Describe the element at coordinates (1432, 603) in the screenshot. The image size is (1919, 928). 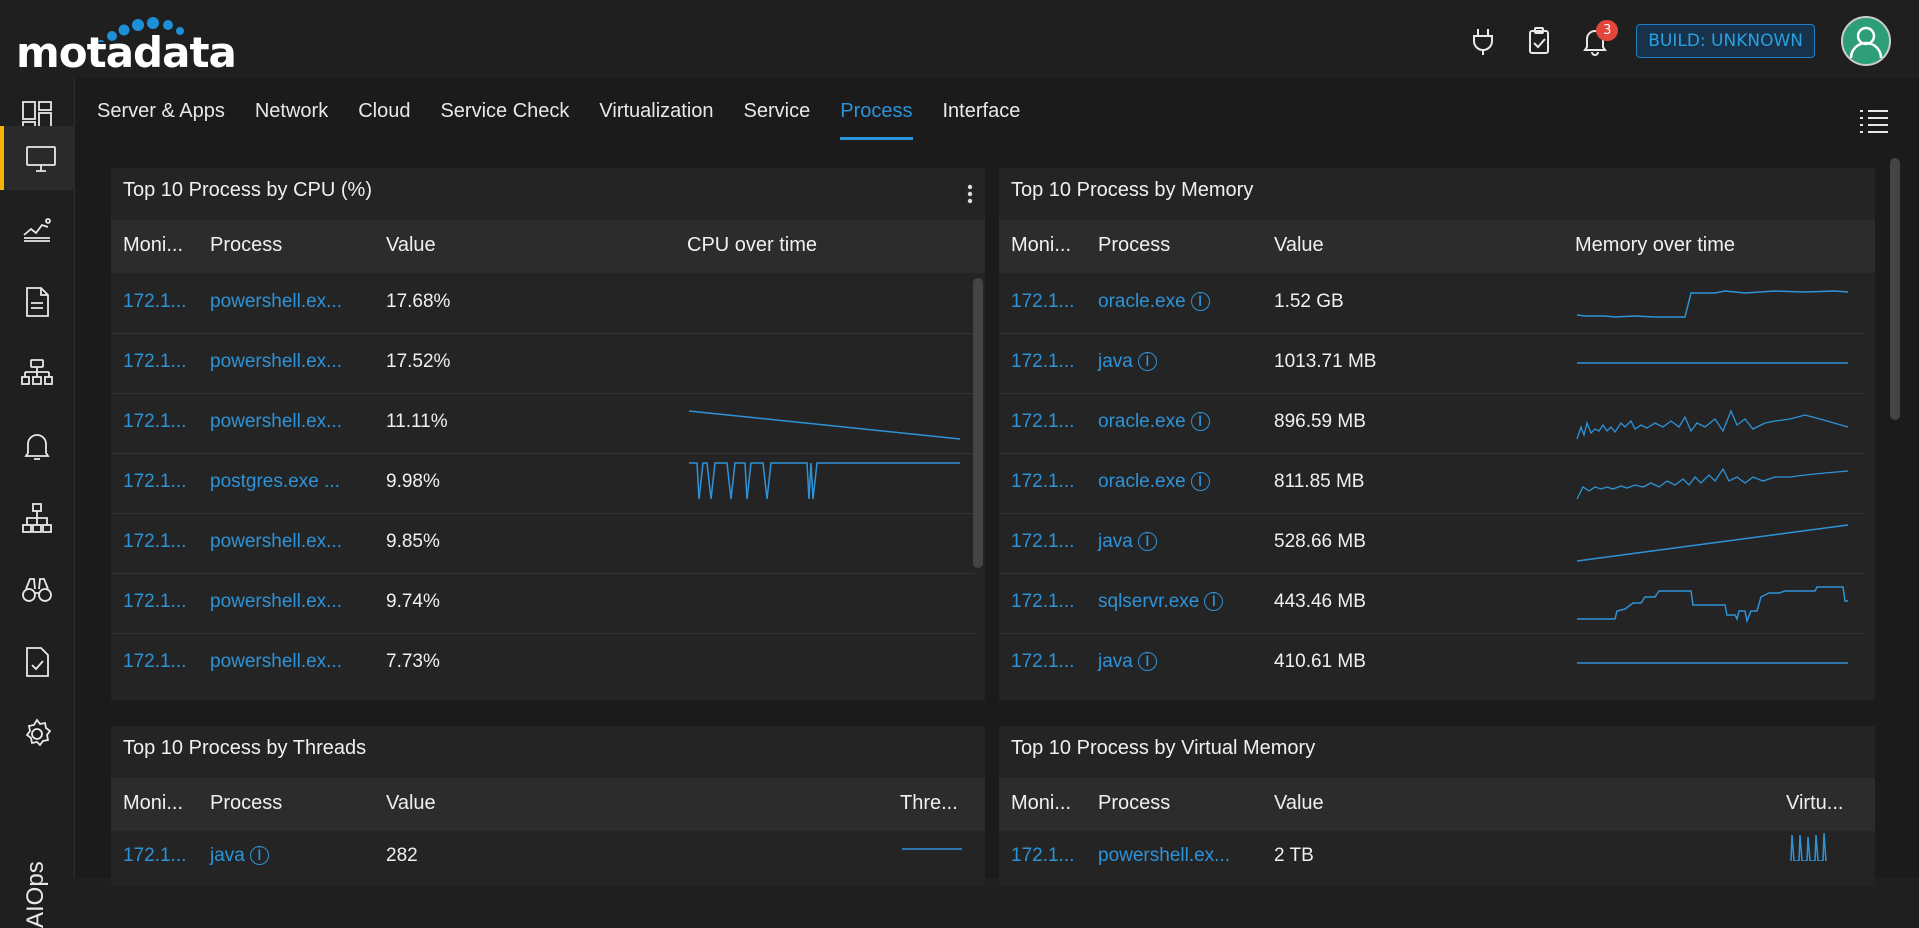
I see `table-row: 172.1... sqlservr.exe i 443.46 MB` at that location.